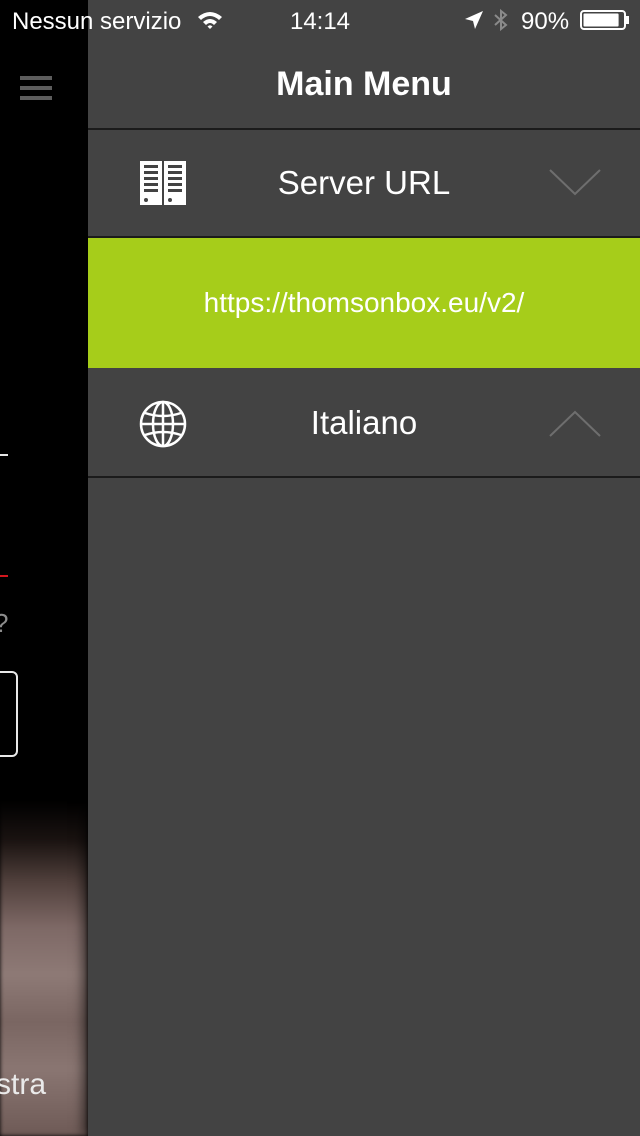  I want to click on input-underline, so click(4, 455).